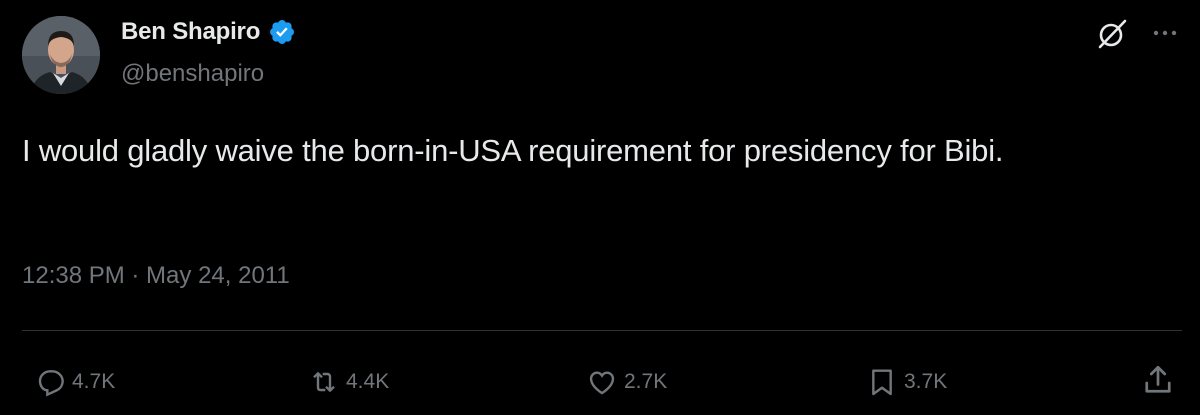 The width and height of the screenshot is (1200, 415). I want to click on repost-icon, so click(324, 382).